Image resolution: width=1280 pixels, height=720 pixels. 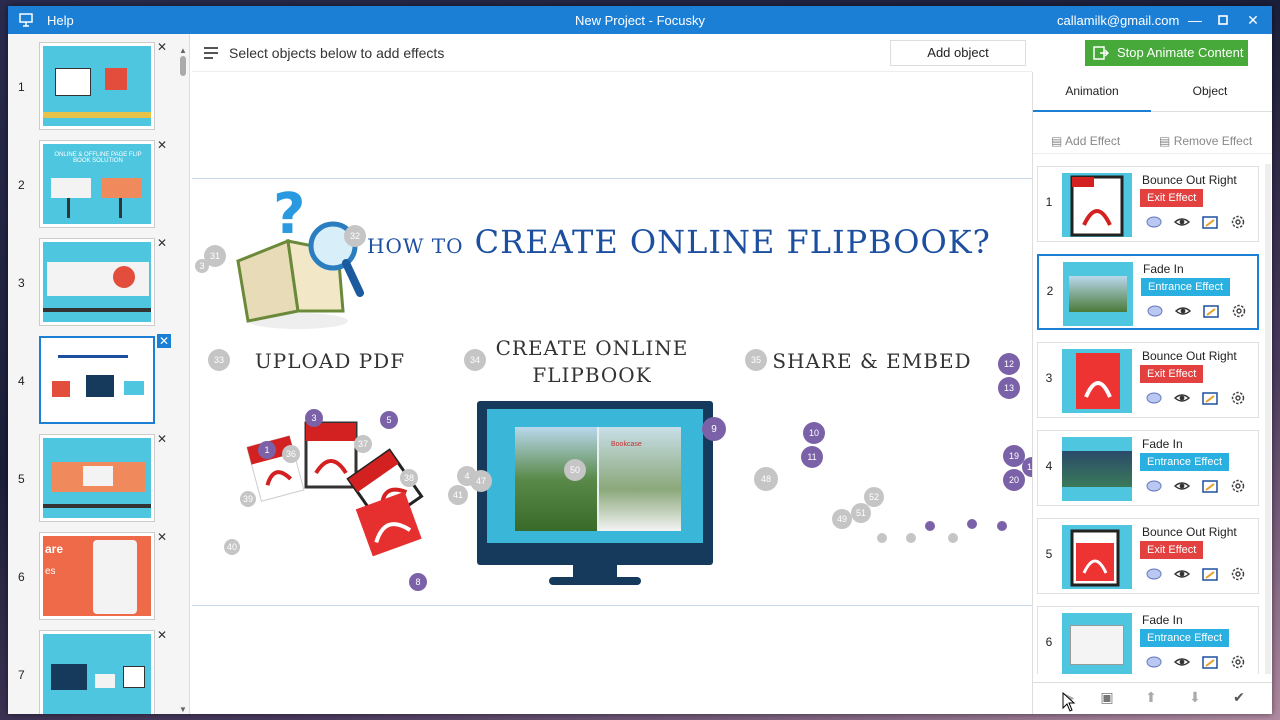 I want to click on animation-marker: 10, so click(x=814, y=433).